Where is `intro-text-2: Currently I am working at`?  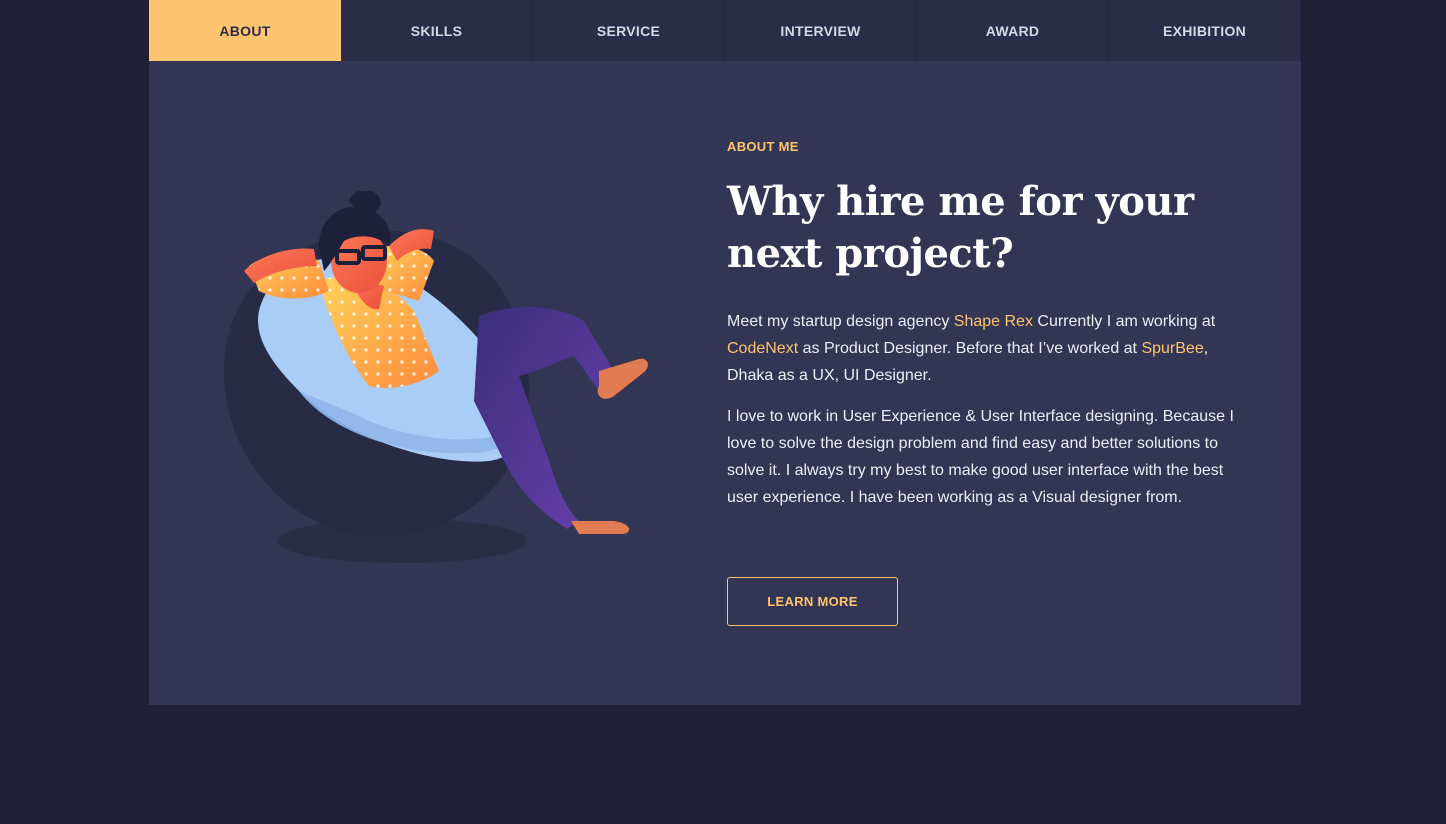 intro-text-2: Currently I am working at is located at coordinates (1124, 321).